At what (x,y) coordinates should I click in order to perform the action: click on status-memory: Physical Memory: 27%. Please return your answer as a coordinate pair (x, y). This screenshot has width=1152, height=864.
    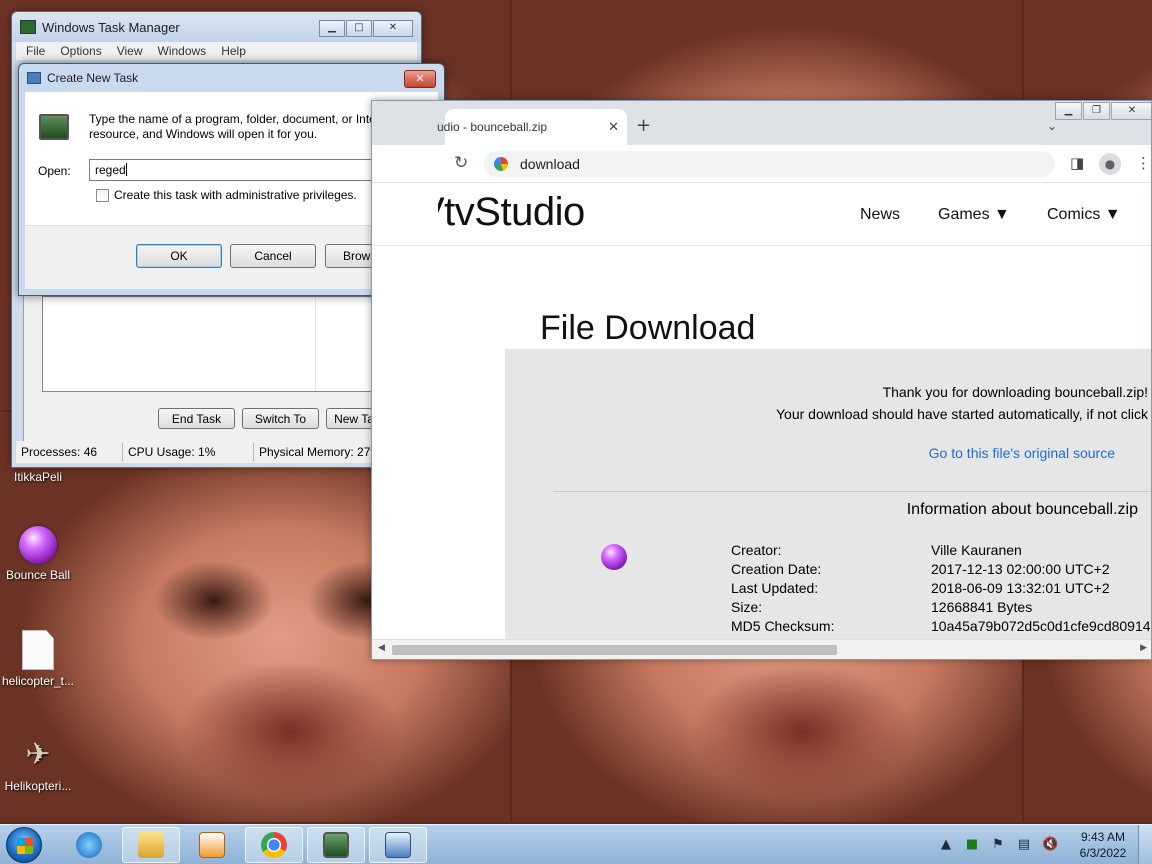
    Looking at the image, I should click on (320, 452).